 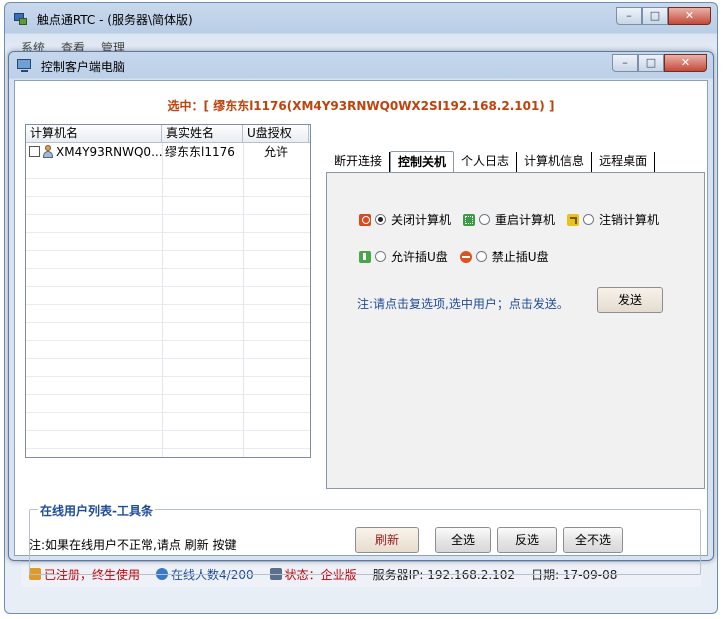 I want to click on usb-options-row: 允许插U盘 禁止插U盘, so click(x=460, y=256).